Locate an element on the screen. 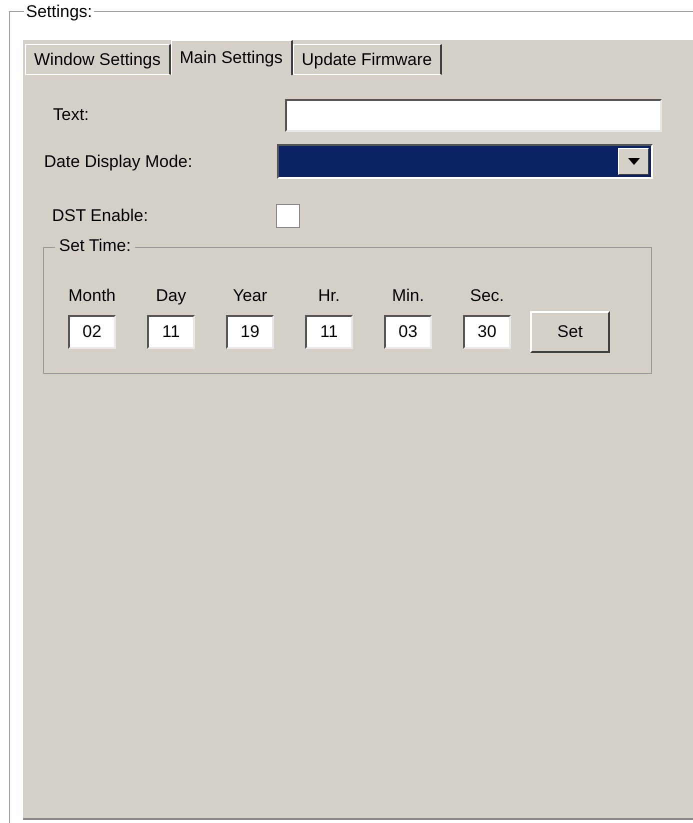  set-button: Set is located at coordinates (570, 331).